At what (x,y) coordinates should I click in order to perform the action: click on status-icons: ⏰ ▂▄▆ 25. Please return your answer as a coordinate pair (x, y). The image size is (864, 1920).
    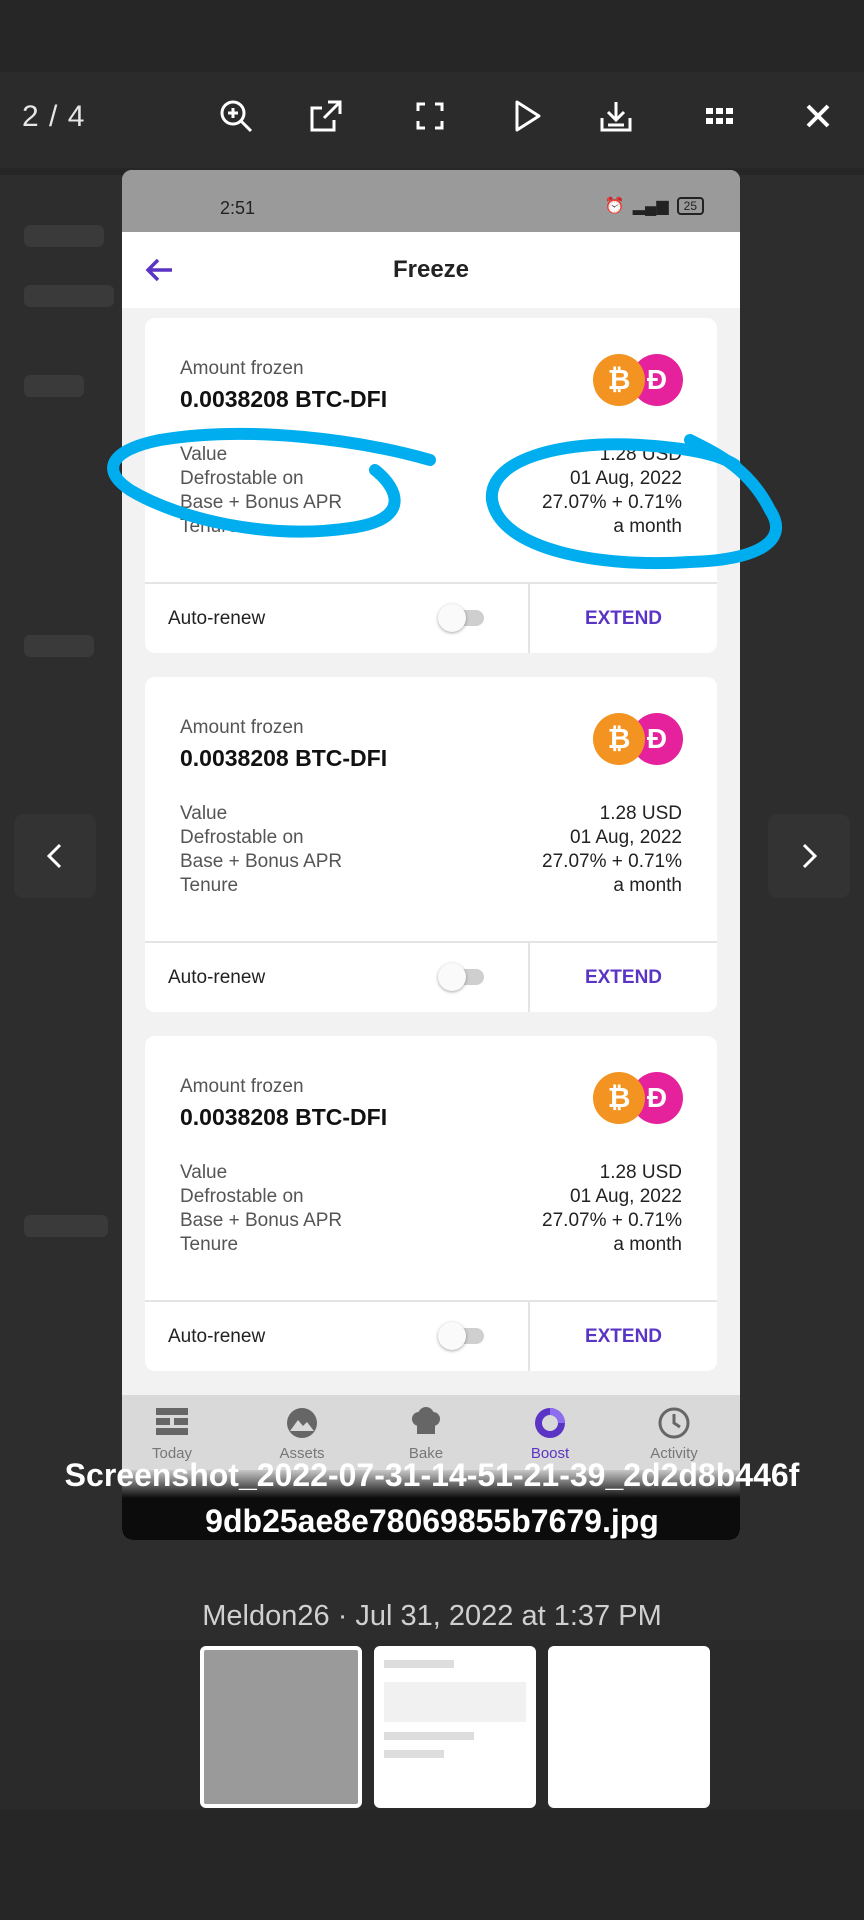
    Looking at the image, I should click on (654, 206).